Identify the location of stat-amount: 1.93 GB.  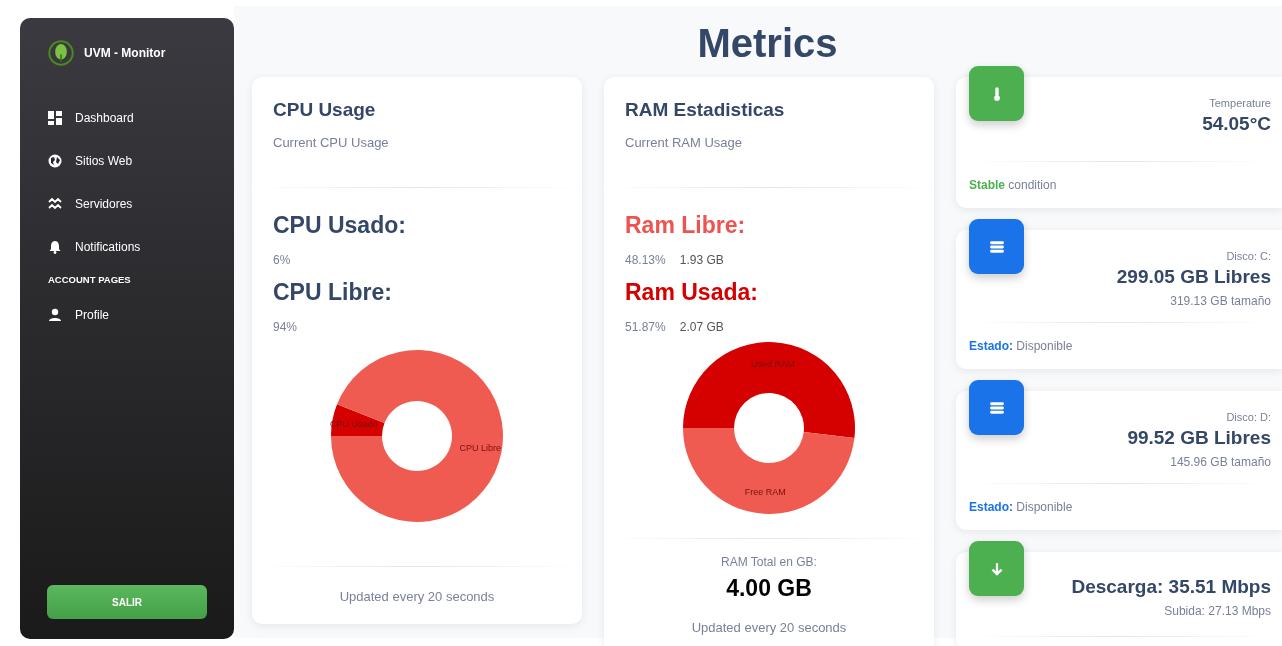
(701, 260).